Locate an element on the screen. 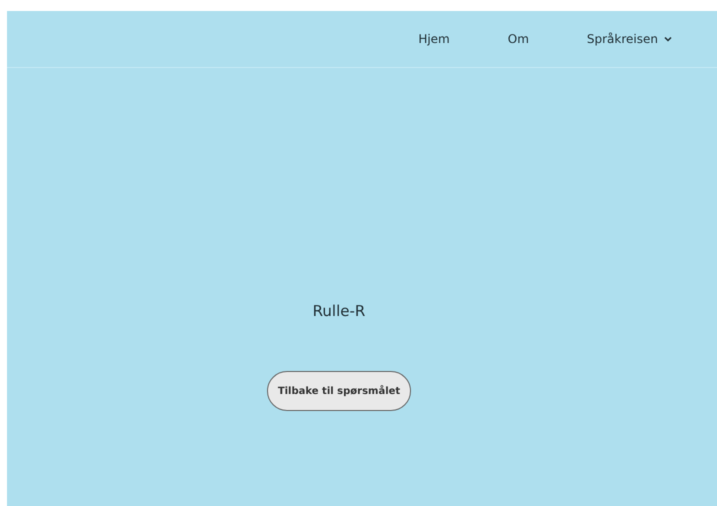 The height and width of the screenshot is (506, 717). heading: Rulle-R is located at coordinates (339, 311).